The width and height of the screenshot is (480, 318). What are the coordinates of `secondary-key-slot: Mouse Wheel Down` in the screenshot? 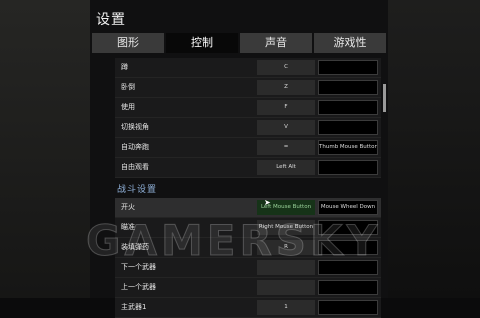 It's located at (348, 207).